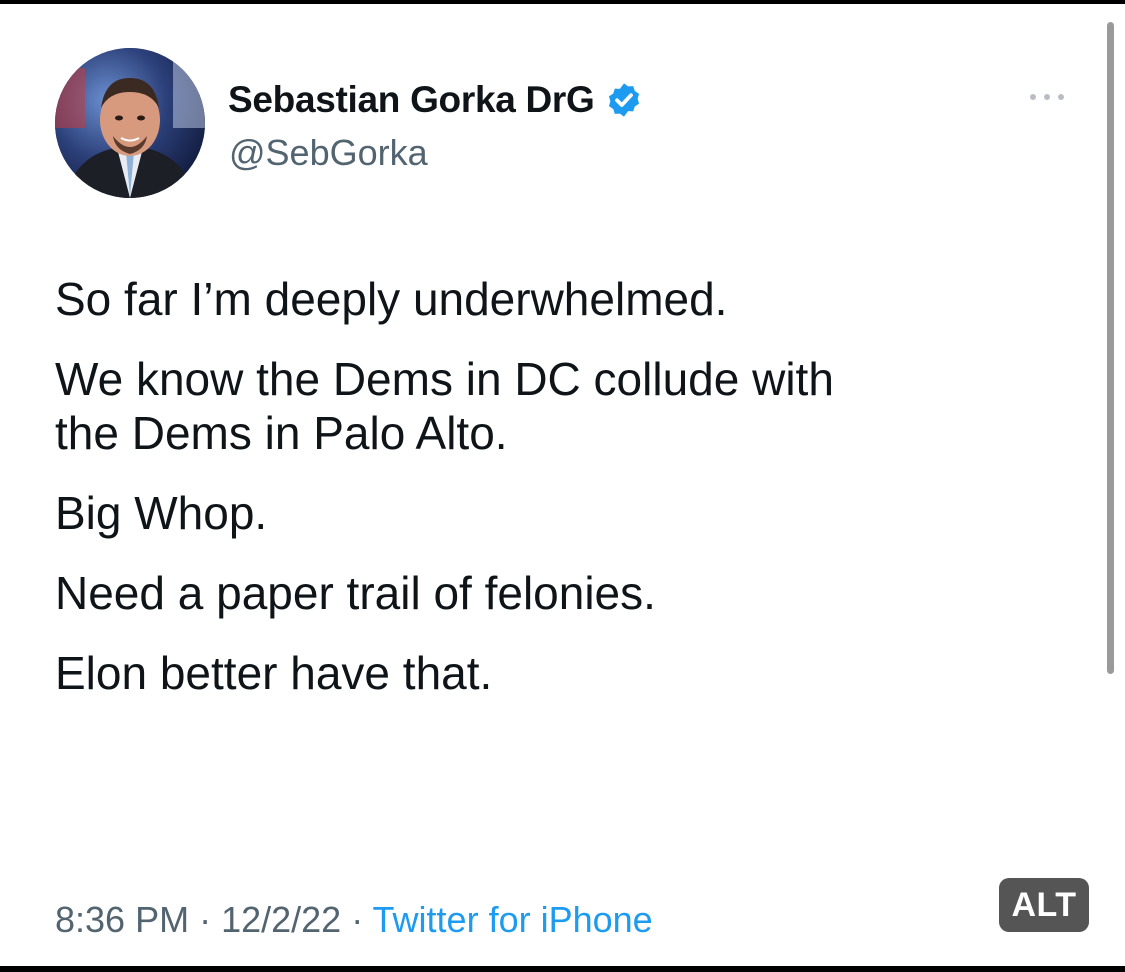 Image resolution: width=1125 pixels, height=972 pixels. I want to click on avatar-photo, so click(130, 123).